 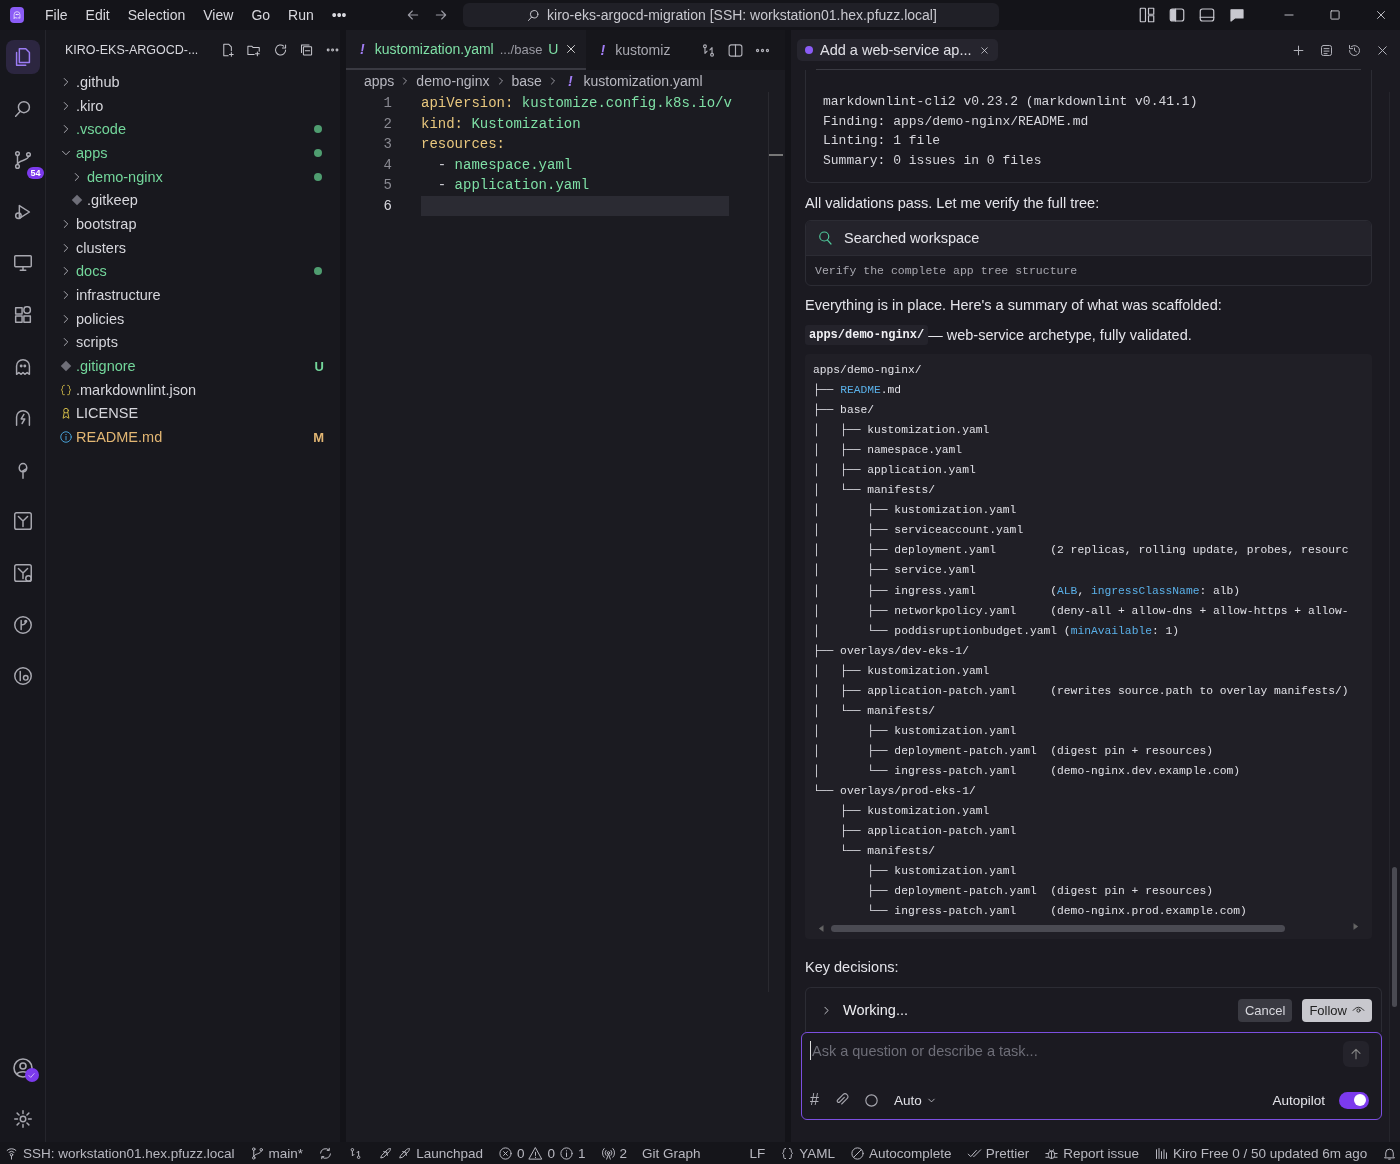 I want to click on breadcrumb: kustomization.yaml, so click(x=643, y=81).